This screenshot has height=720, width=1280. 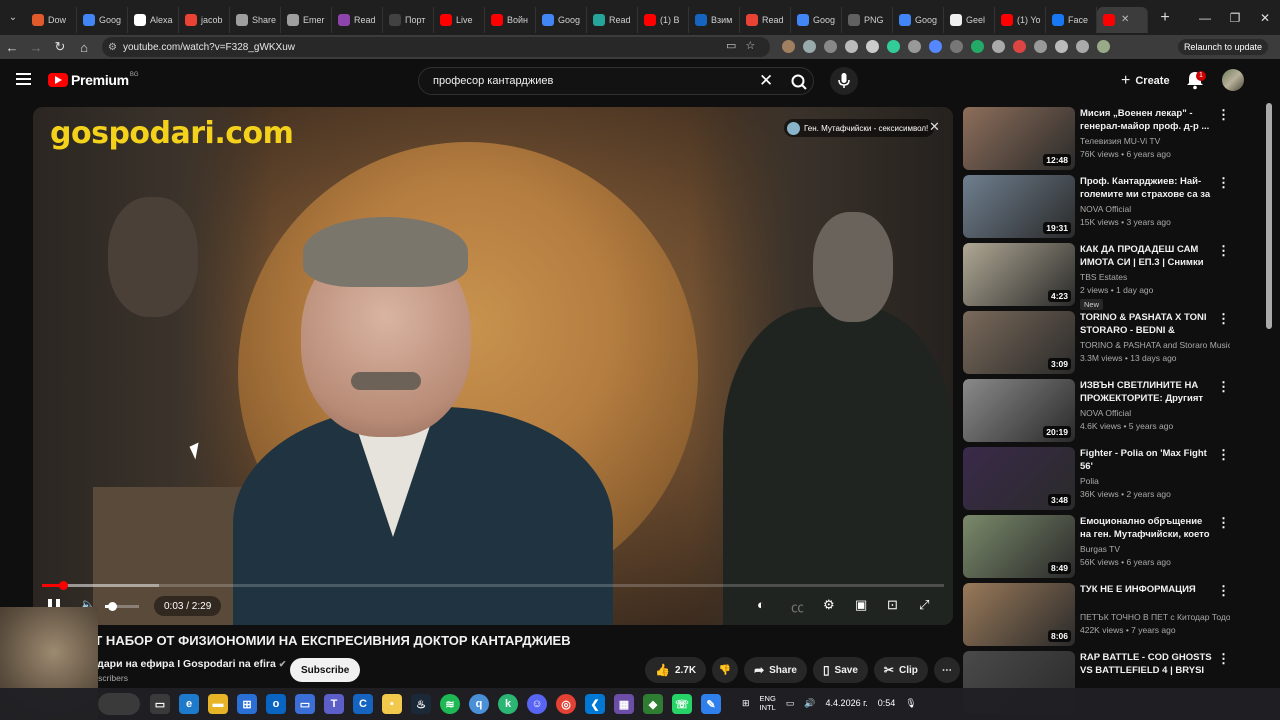 I want to click on task-view-icon: ▭, so click(x=160, y=704).